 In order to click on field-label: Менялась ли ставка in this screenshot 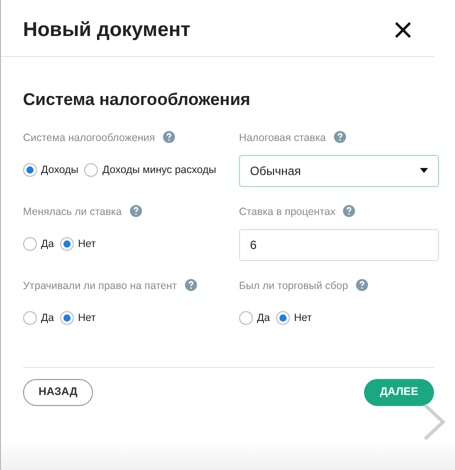, I will do `click(72, 212)`.